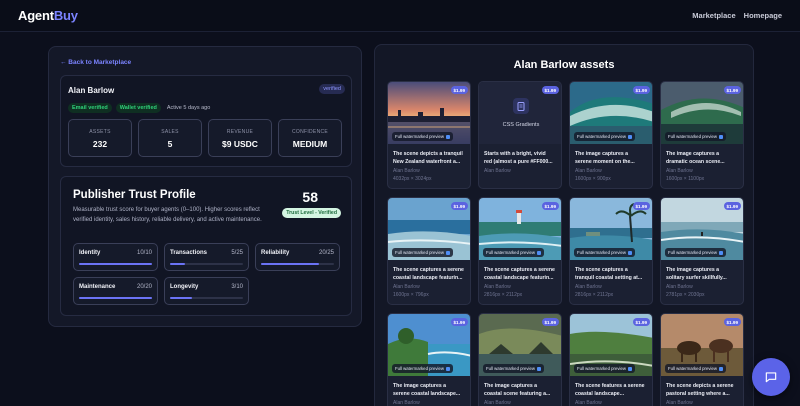  I want to click on metric-label: Maintenance, so click(97, 287).